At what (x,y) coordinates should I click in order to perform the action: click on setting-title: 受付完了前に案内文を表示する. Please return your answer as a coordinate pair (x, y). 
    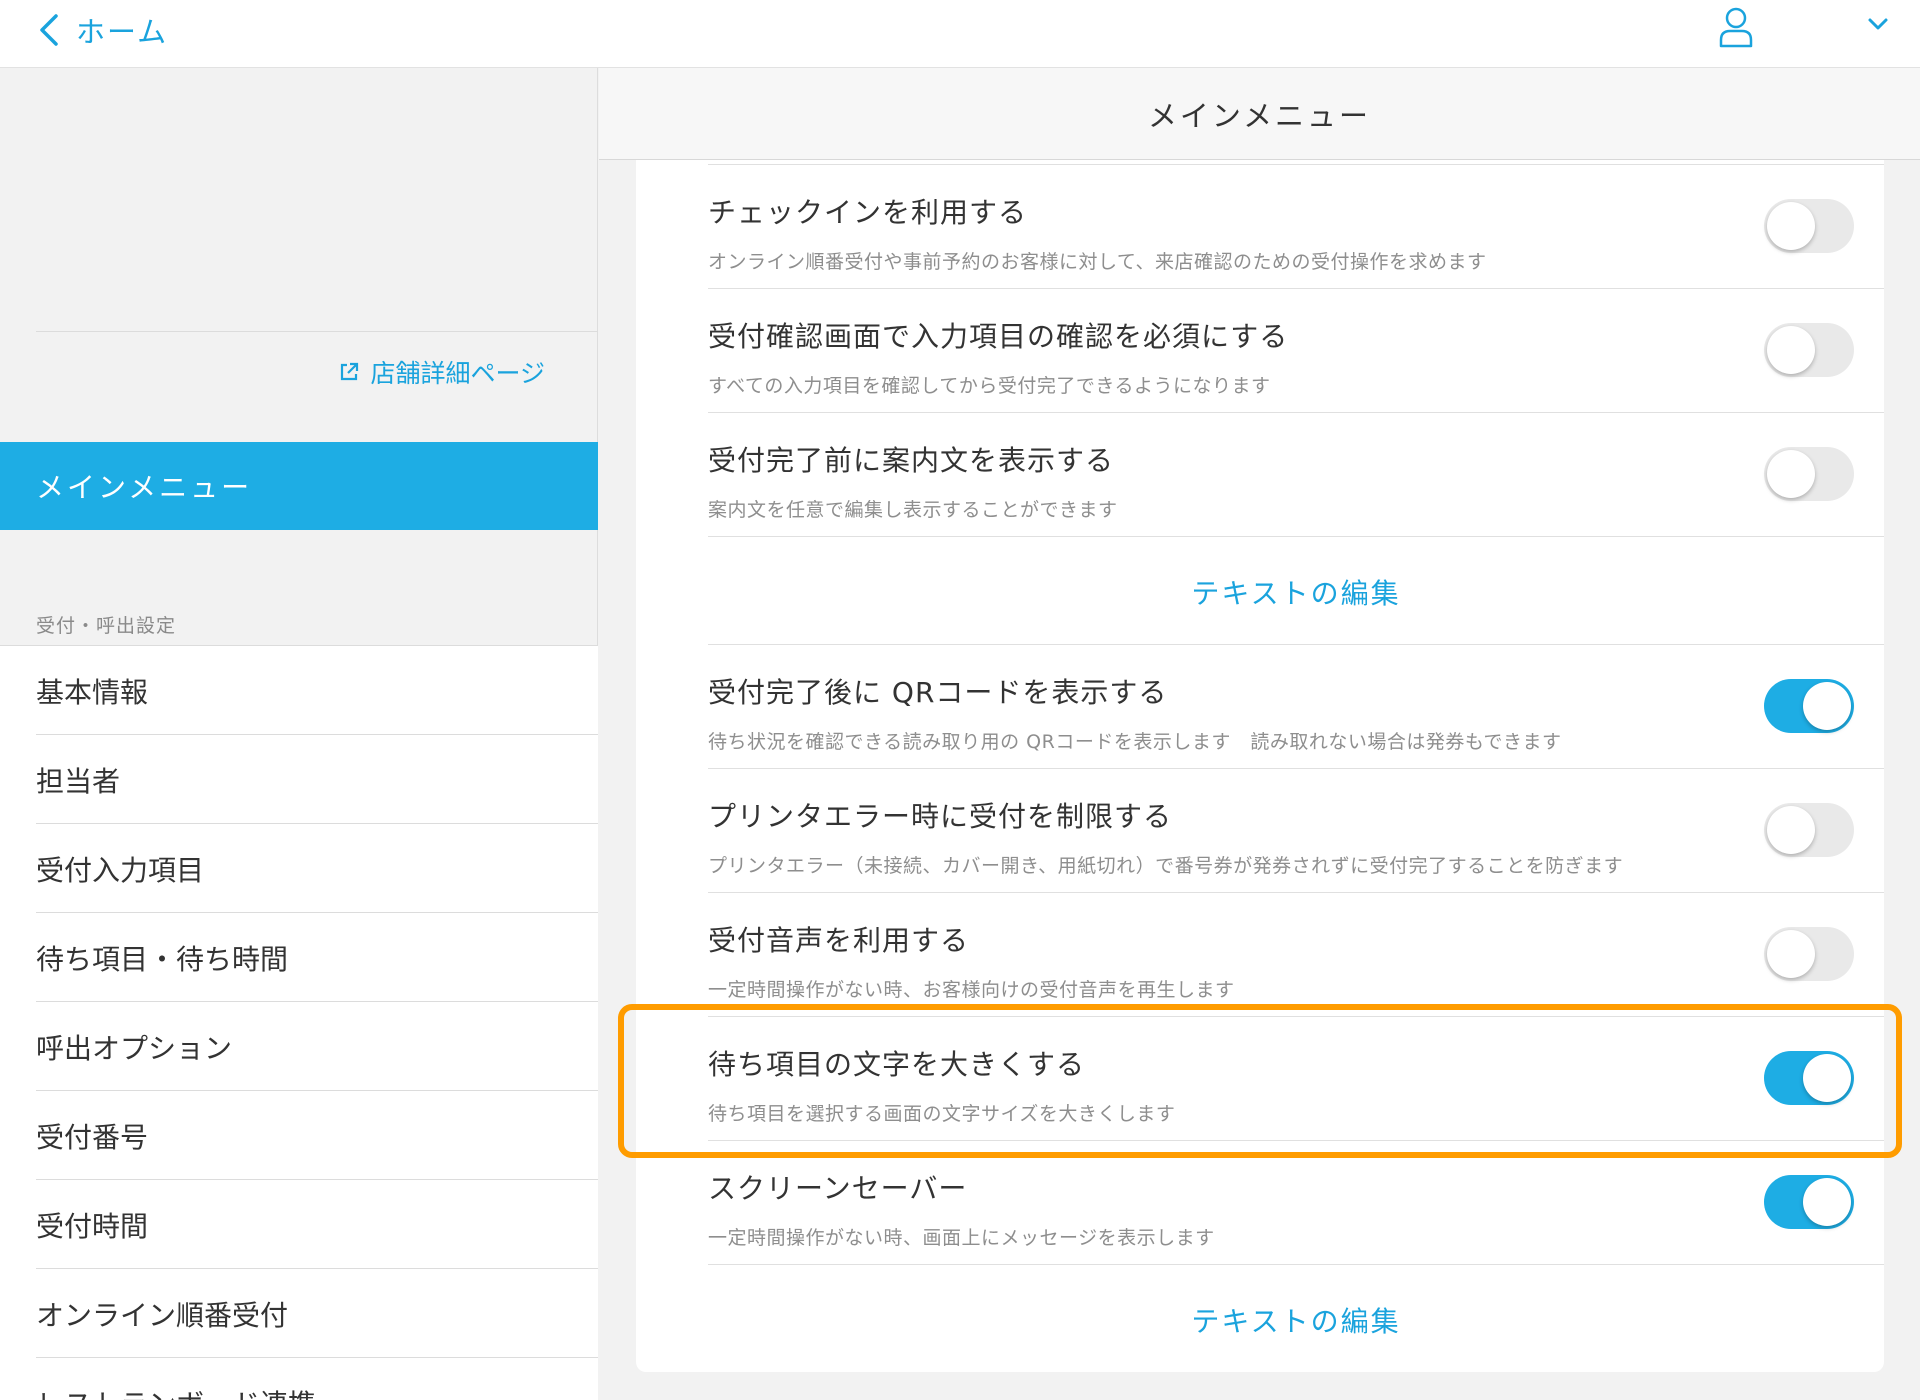
    Looking at the image, I should click on (911, 460).